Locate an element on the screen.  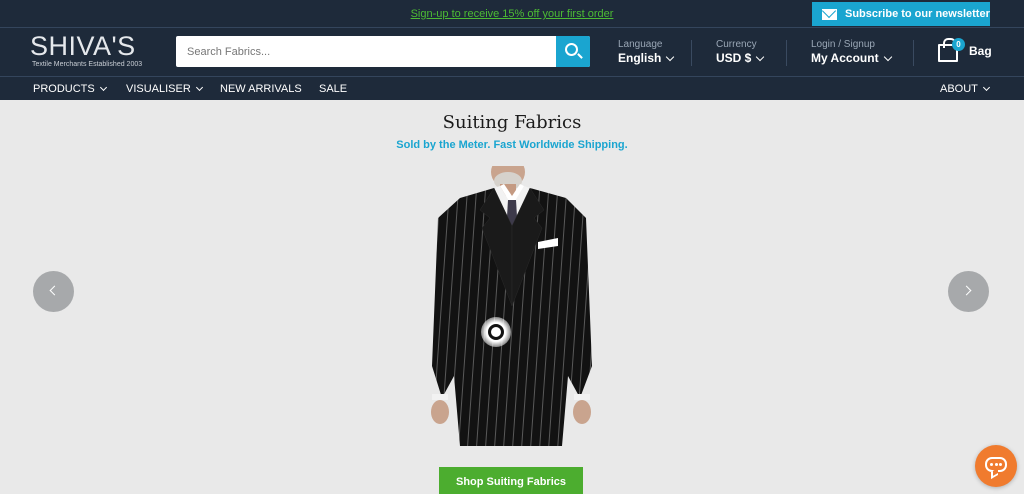
nav-item-new-arrivals: NEW ARRIVALS is located at coordinates (261, 89).